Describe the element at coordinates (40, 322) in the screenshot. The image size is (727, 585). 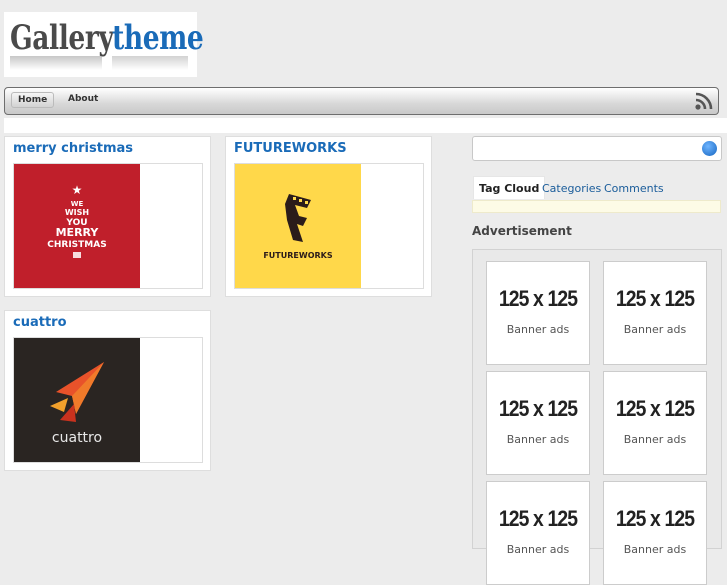
I see `post-title: cuattro` at that location.